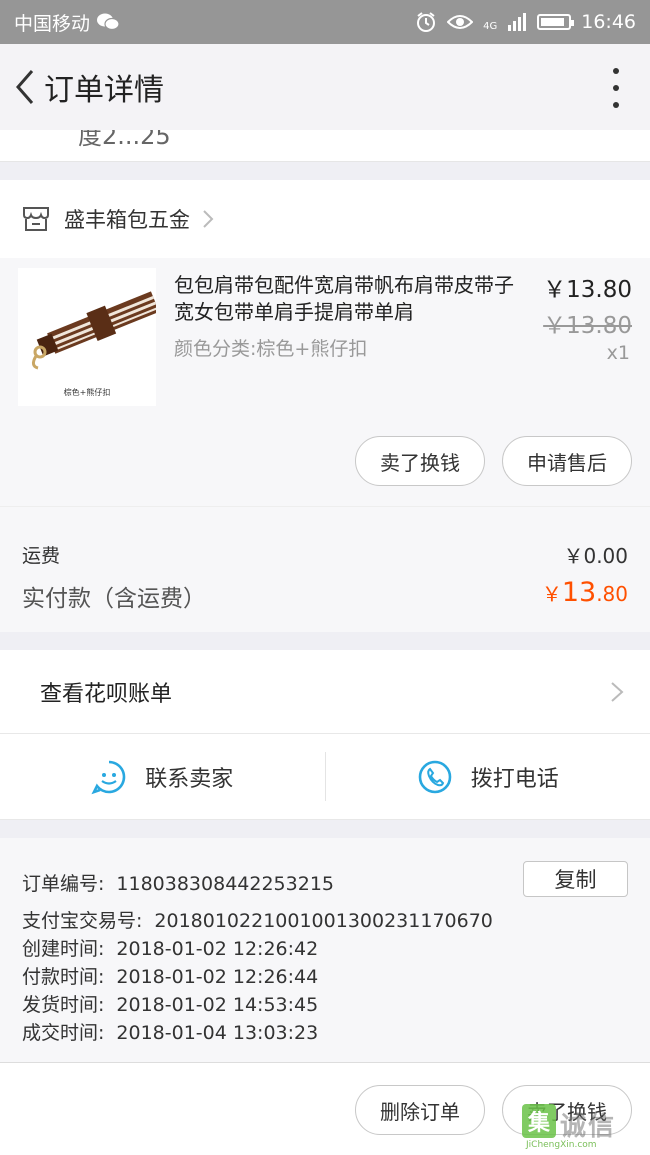  Describe the element at coordinates (63, 884) in the screenshot. I see `order-number-label: 订单编号:` at that location.